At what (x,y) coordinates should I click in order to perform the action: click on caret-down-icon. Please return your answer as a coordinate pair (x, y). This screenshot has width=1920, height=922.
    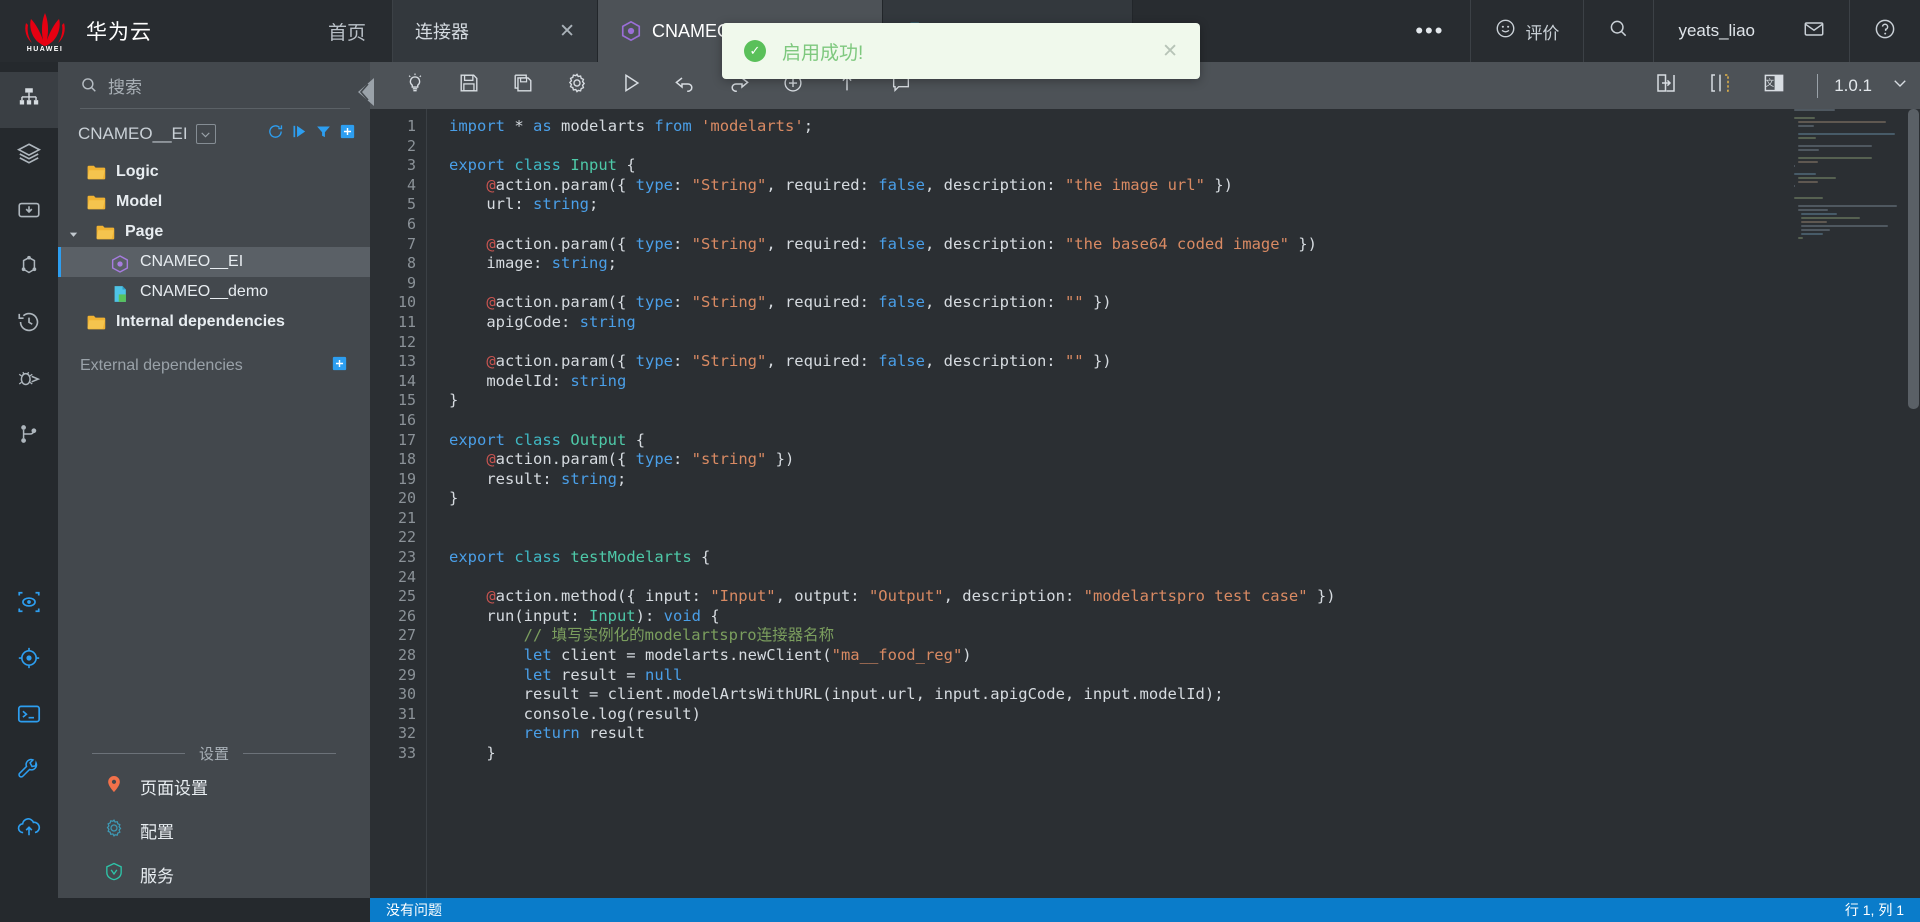
    Looking at the image, I should click on (73, 232).